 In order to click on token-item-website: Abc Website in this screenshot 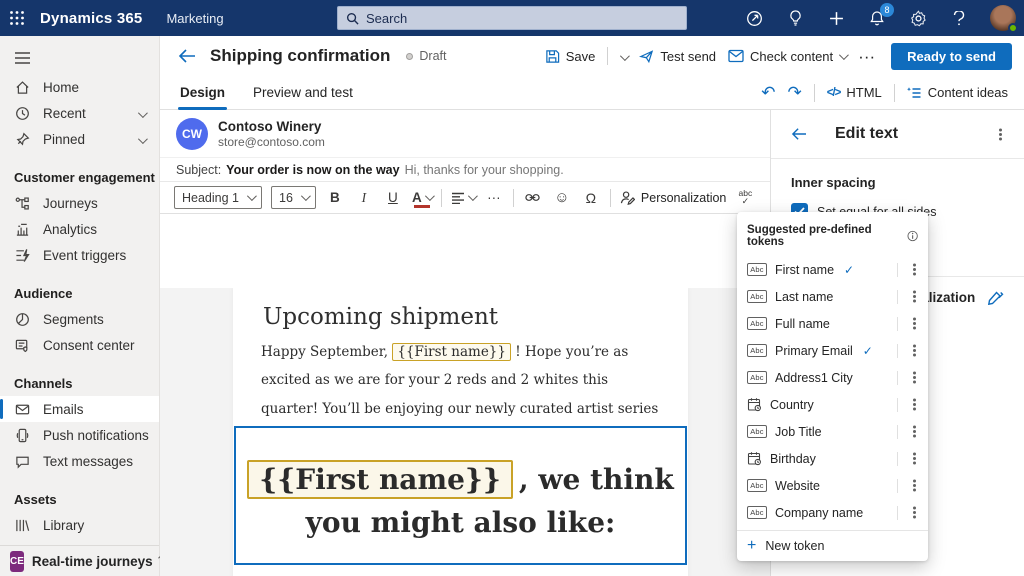, I will do `click(832, 485)`.